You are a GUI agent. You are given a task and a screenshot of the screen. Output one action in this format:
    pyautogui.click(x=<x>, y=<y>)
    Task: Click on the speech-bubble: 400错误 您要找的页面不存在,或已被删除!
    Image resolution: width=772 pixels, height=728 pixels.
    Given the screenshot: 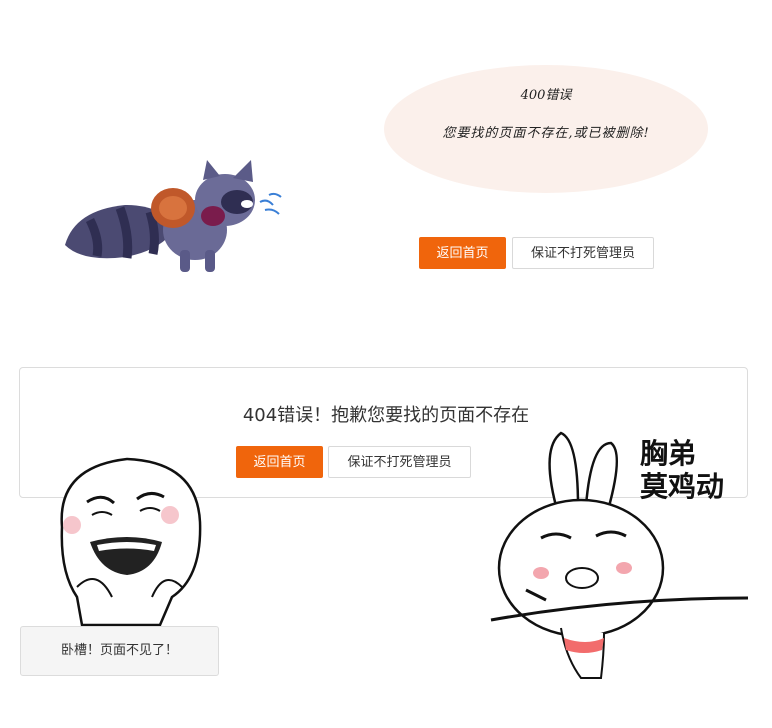 What is the action you would take?
    pyautogui.click(x=546, y=129)
    